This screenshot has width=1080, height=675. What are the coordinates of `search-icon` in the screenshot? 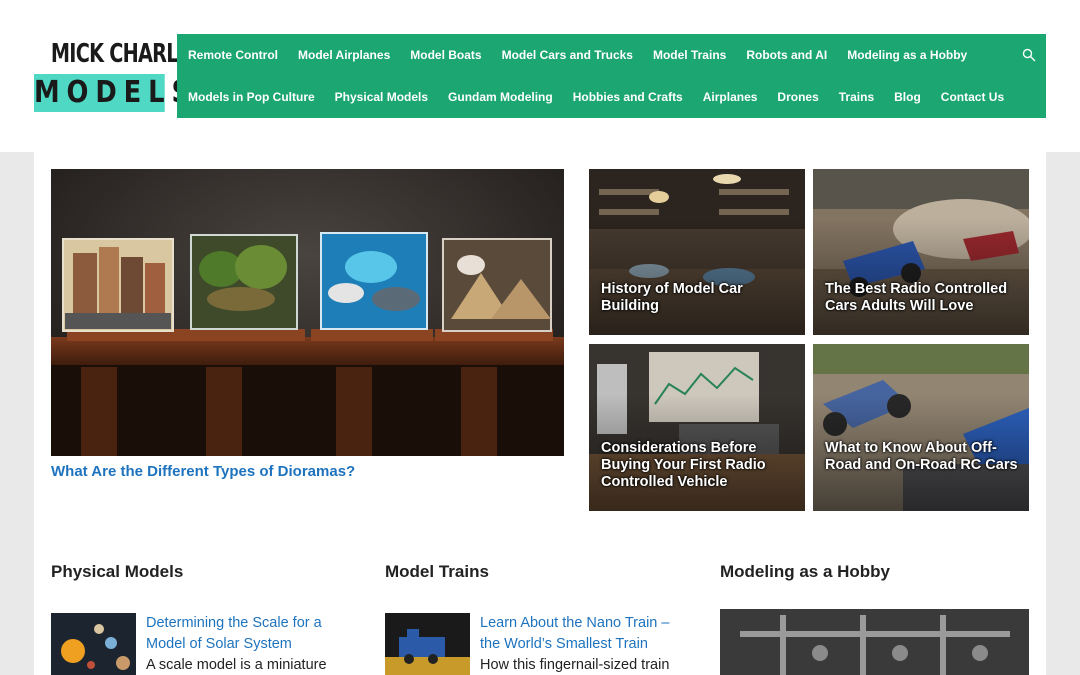 It's located at (1029, 55).